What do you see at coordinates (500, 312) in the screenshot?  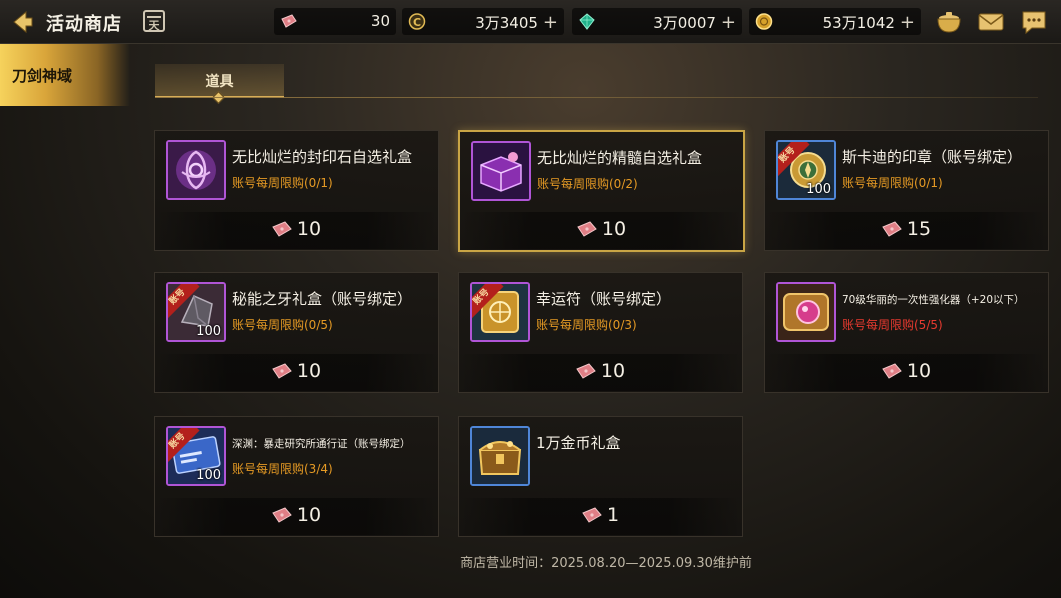 I see `lucky-charm-icon: 账号` at bounding box center [500, 312].